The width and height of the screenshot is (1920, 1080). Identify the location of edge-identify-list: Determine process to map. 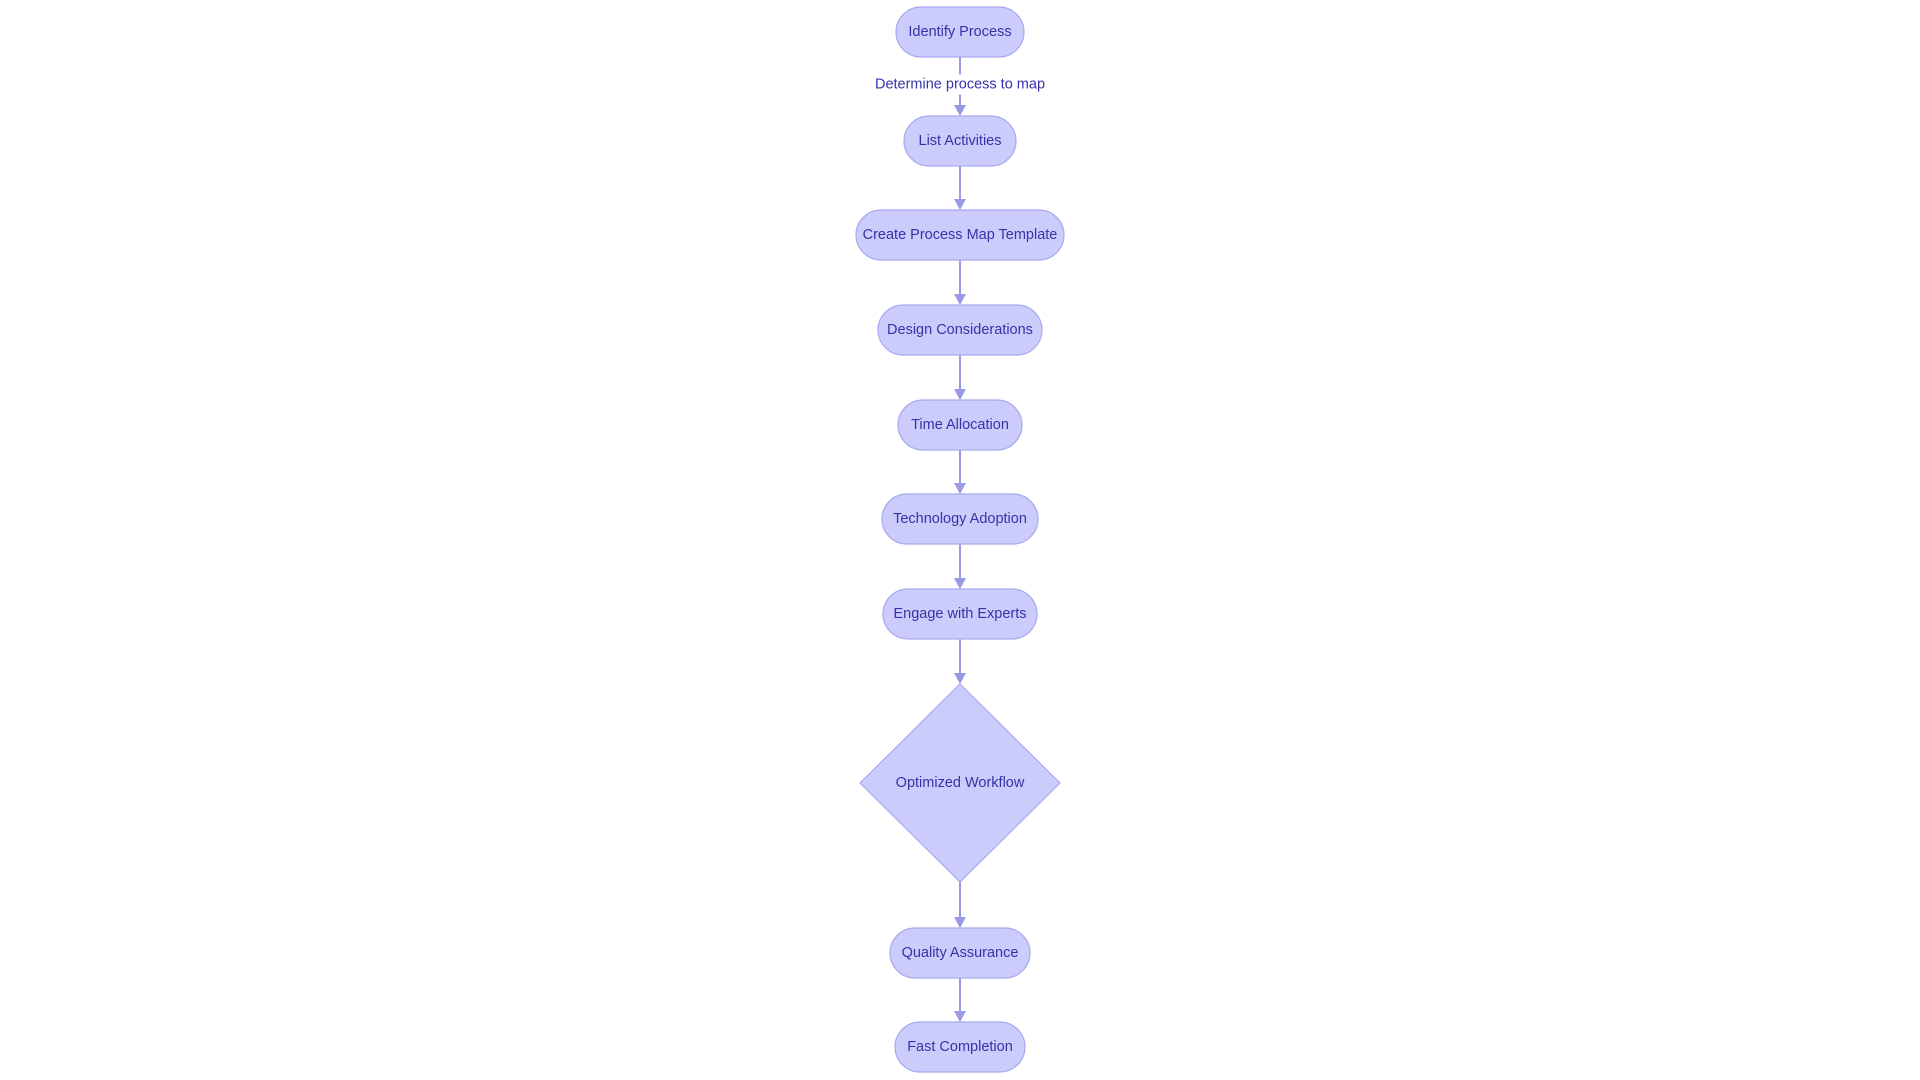
(960, 86).